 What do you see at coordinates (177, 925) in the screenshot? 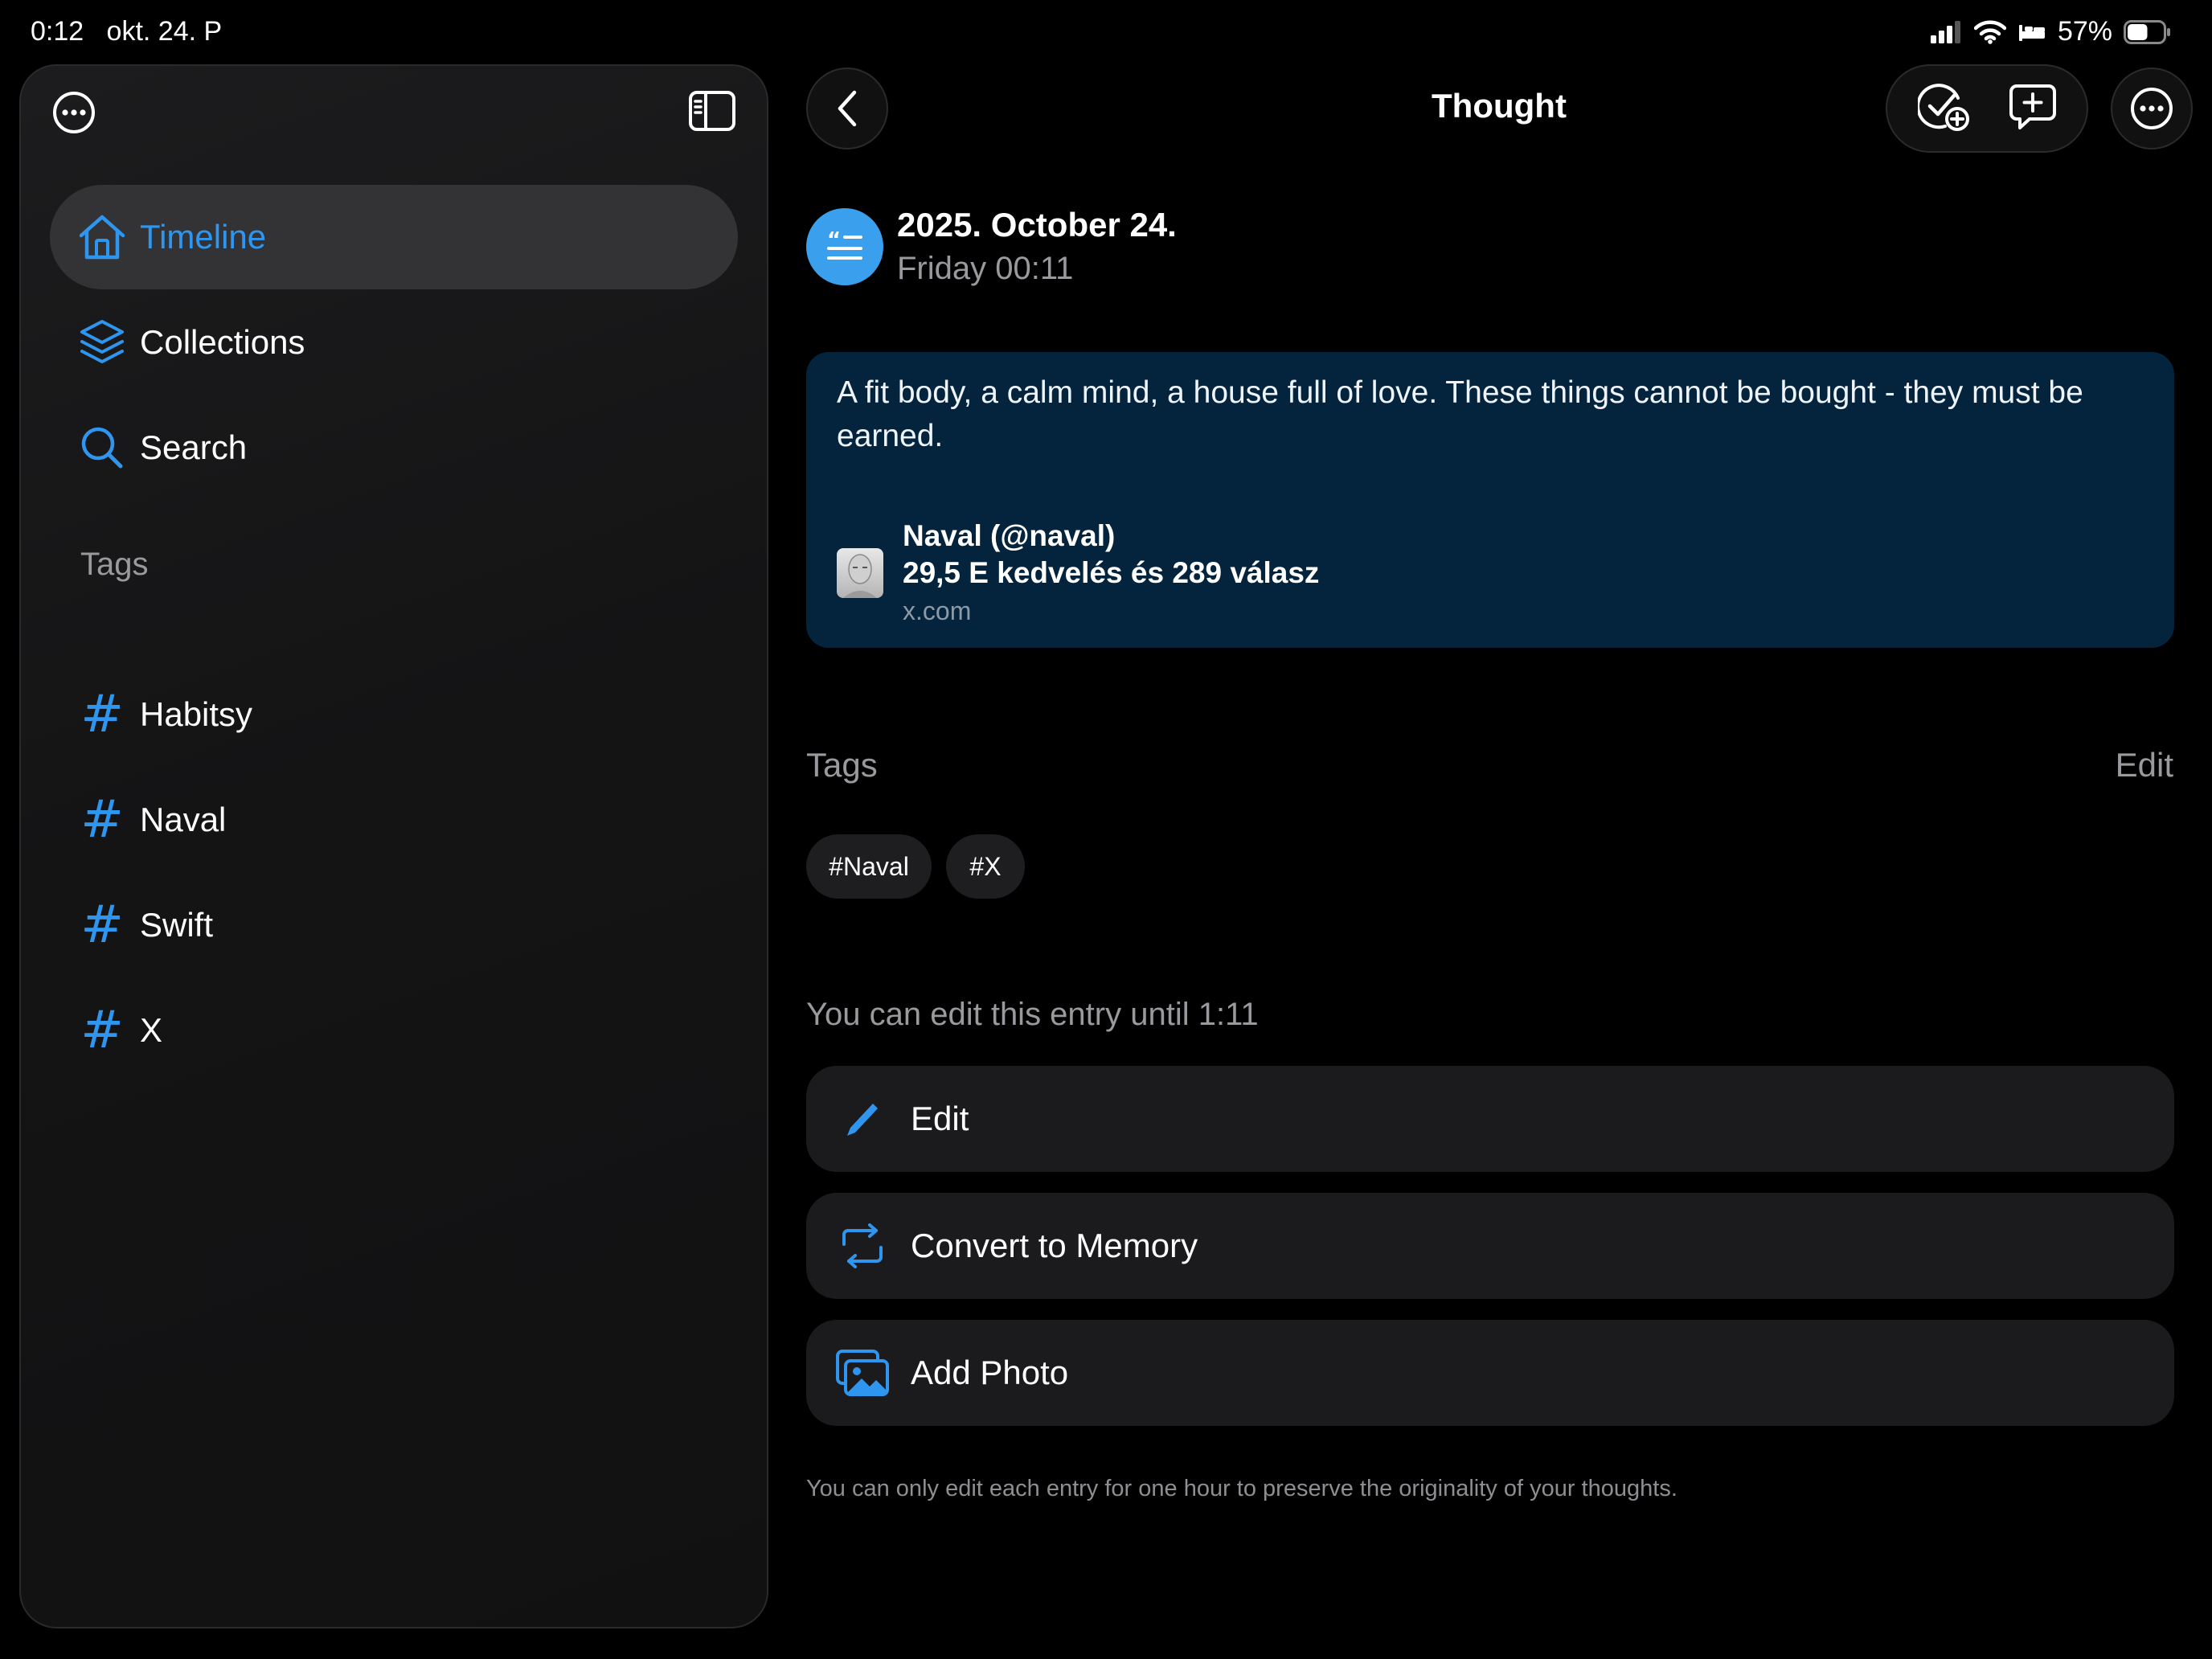
I see `sidebar-item-label: Swift` at bounding box center [177, 925].